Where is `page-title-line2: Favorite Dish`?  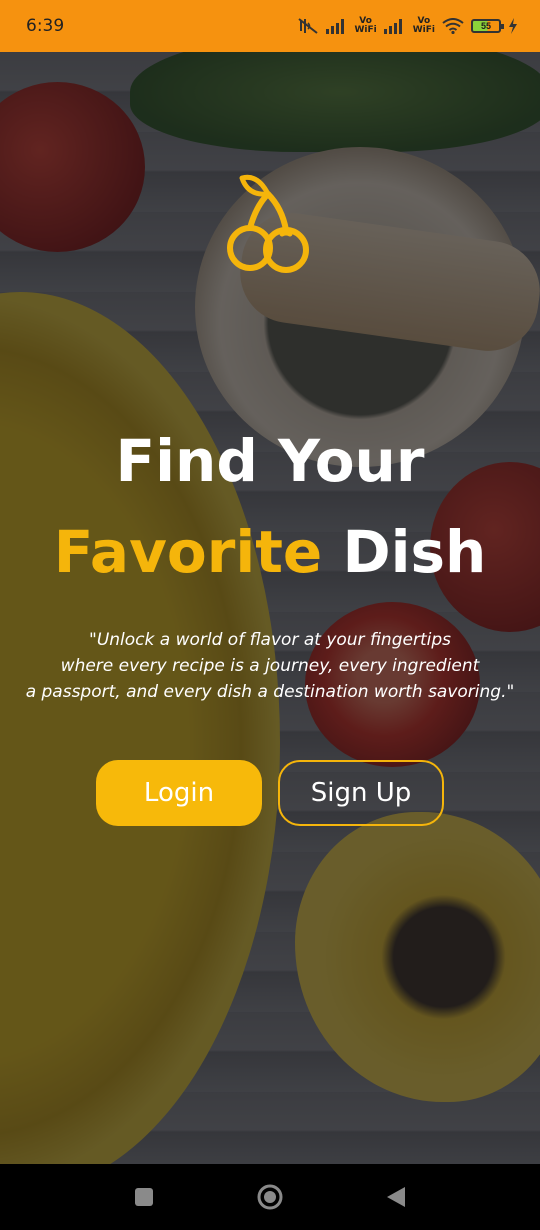 page-title-line2: Favorite Dish is located at coordinates (270, 552).